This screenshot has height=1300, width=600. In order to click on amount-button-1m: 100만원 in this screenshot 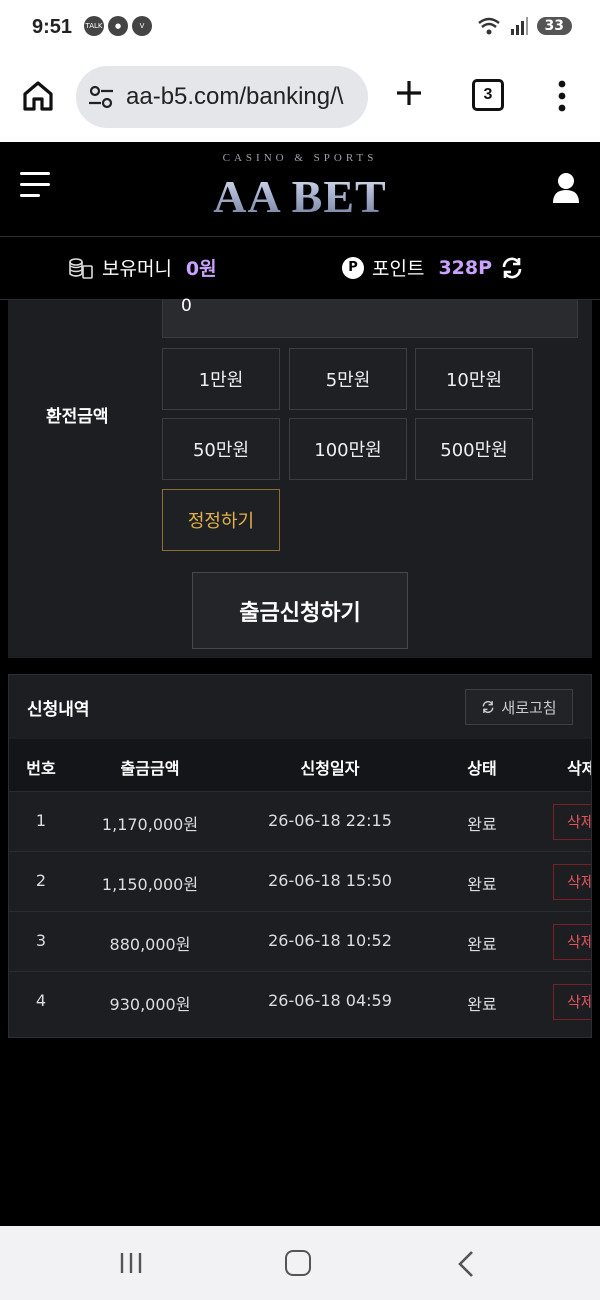, I will do `click(348, 449)`.